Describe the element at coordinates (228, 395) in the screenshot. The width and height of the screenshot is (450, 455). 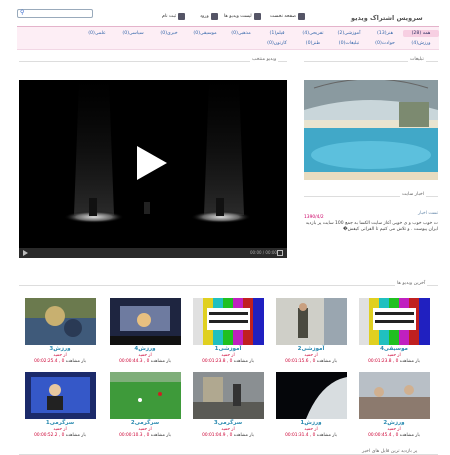
I see `thumb-street` at that location.